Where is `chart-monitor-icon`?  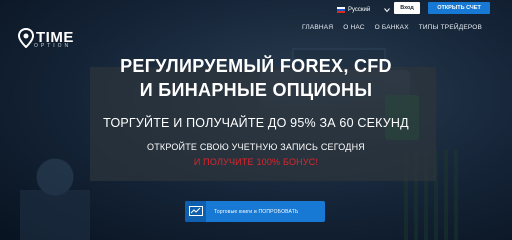
chart-monitor-icon is located at coordinates (195, 211).